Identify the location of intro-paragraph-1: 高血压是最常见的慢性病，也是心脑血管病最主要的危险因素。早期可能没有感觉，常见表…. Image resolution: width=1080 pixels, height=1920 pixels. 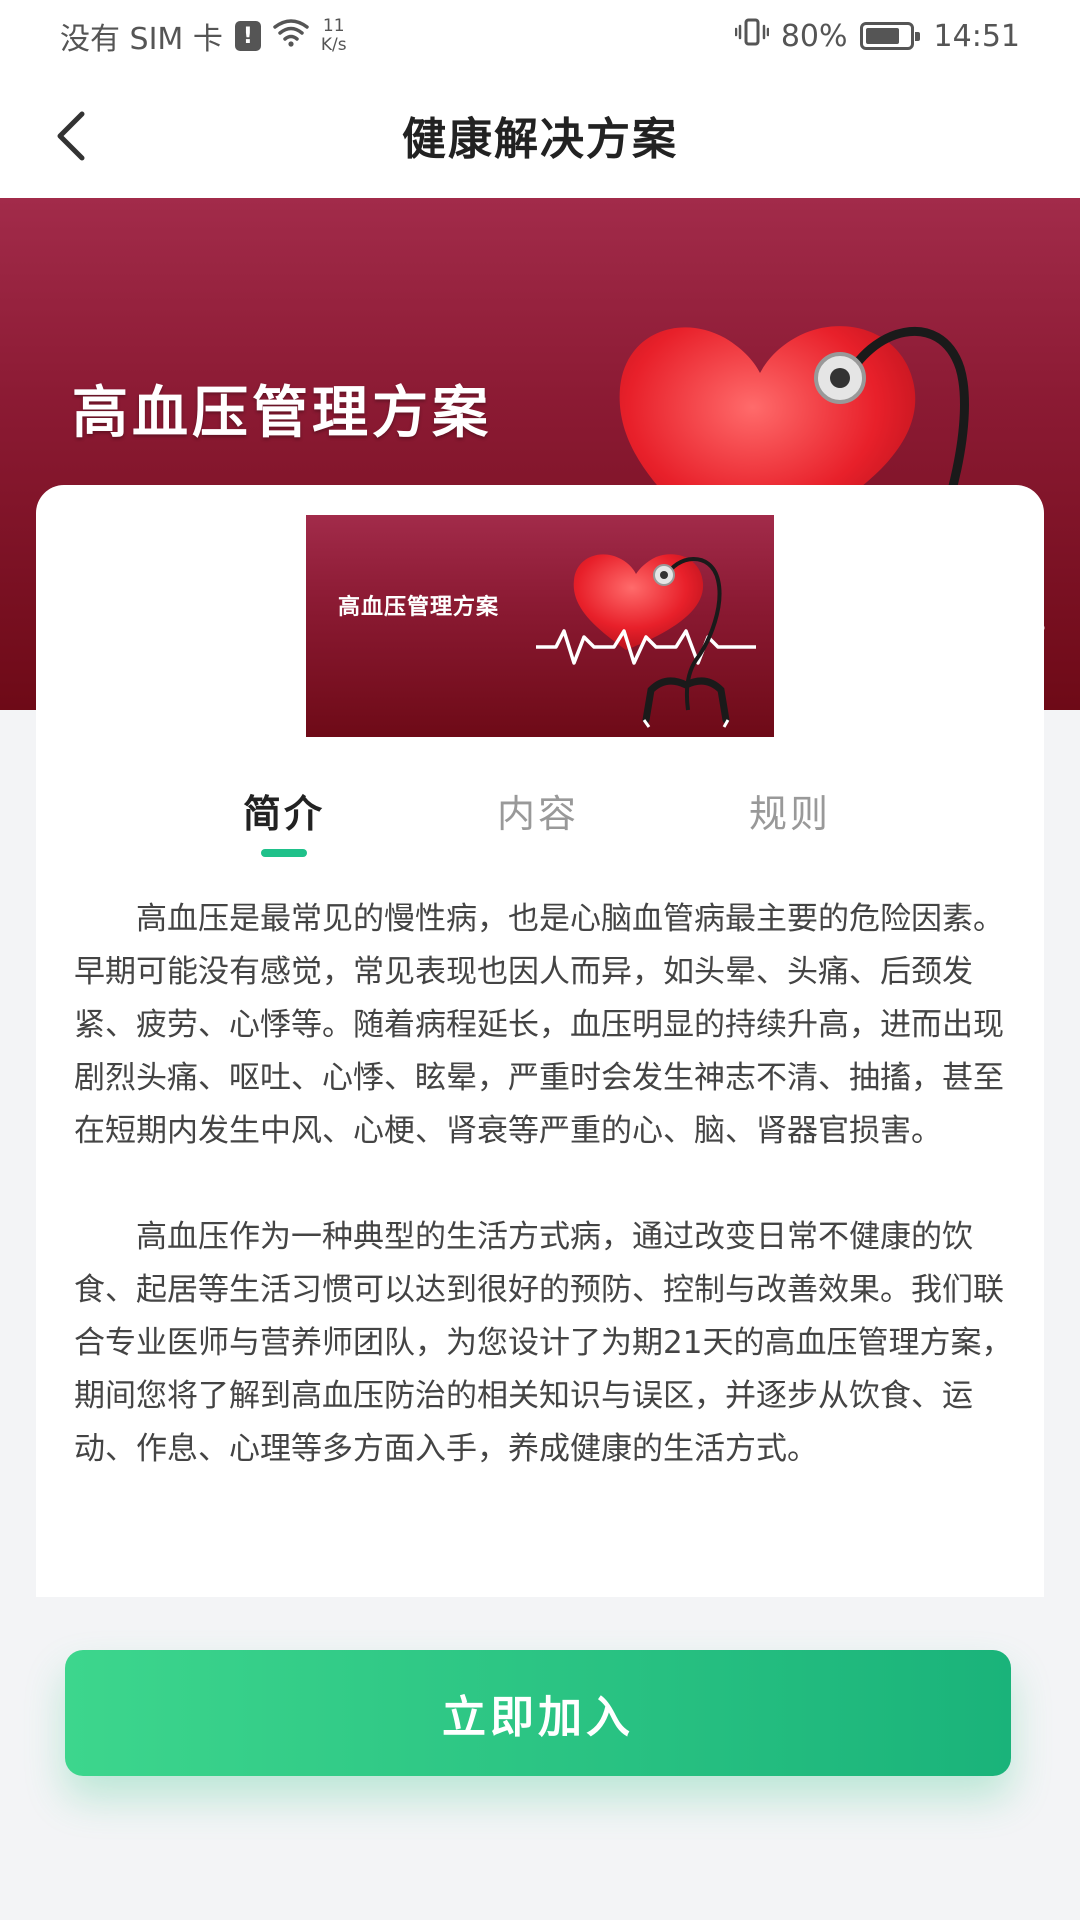
(539, 1025).